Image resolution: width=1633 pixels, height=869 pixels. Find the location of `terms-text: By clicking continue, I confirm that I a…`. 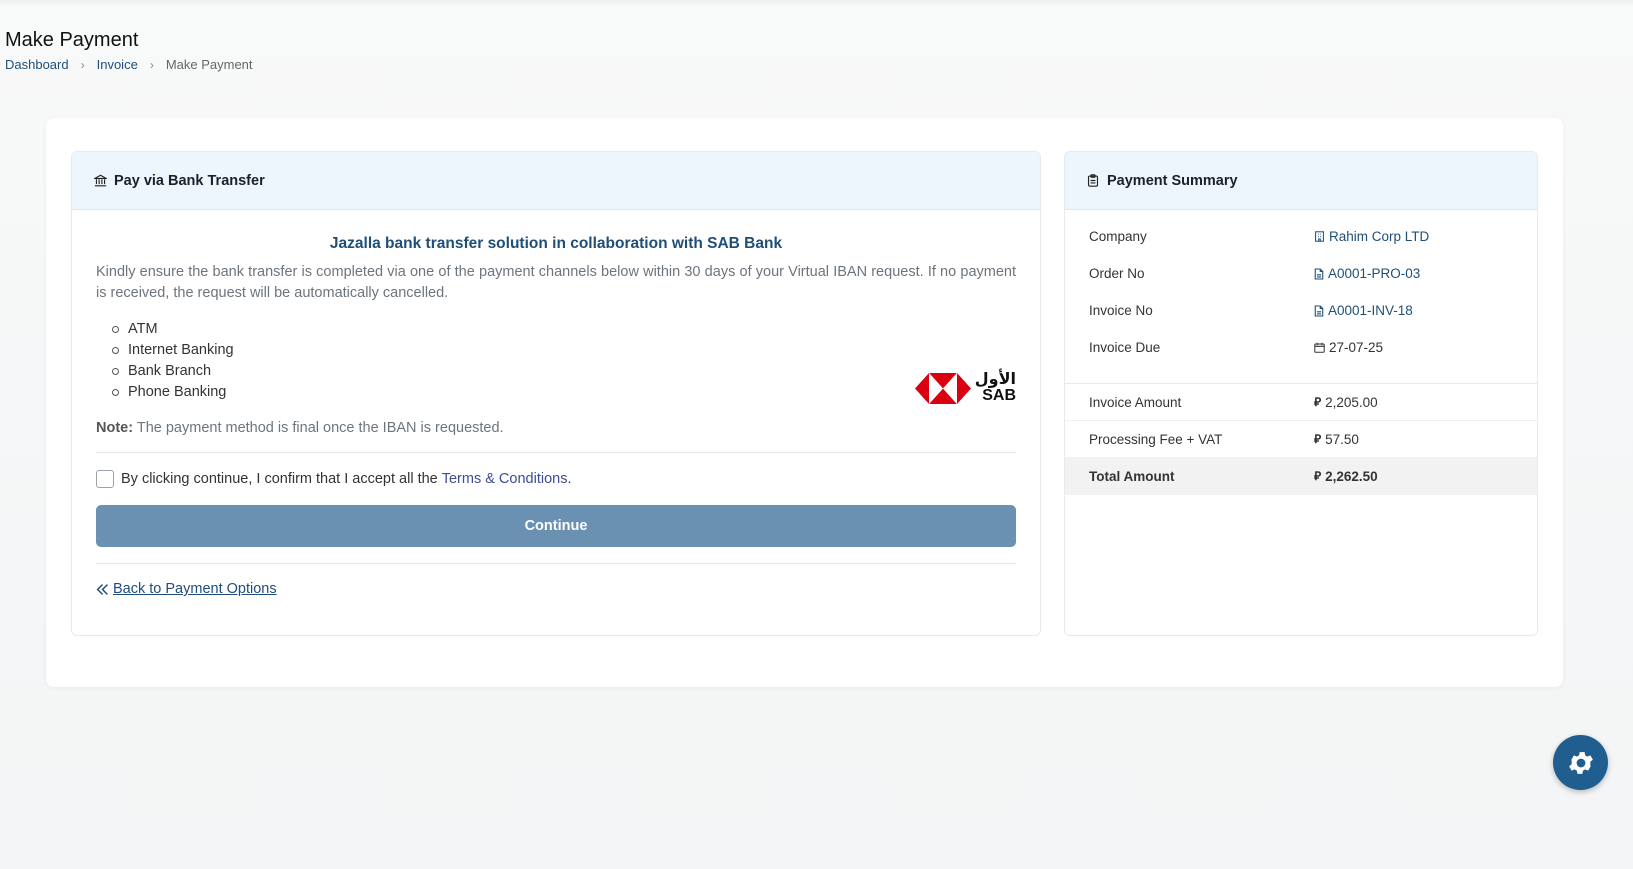

terms-text: By clicking continue, I confirm that I a… is located at coordinates (279, 479).